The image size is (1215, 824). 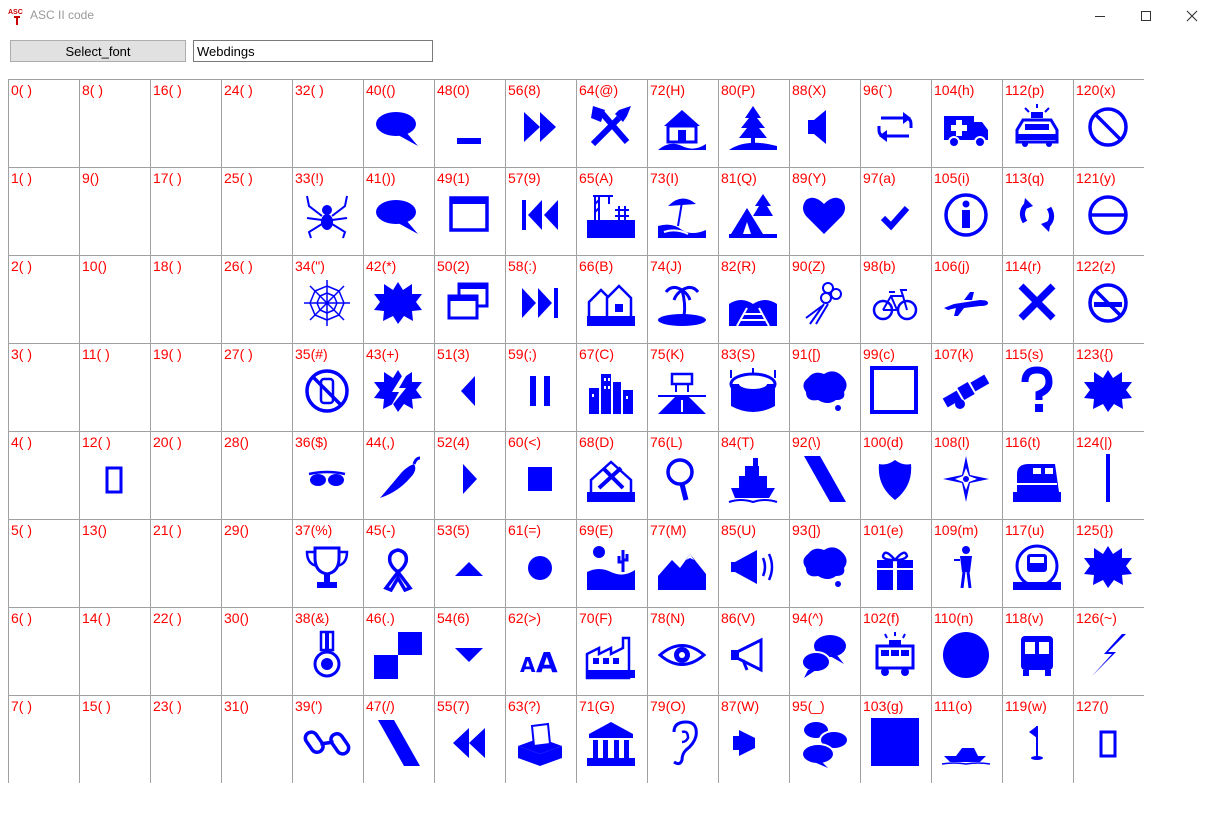 I want to click on cruise-ship-icon, so click(x=753, y=479).